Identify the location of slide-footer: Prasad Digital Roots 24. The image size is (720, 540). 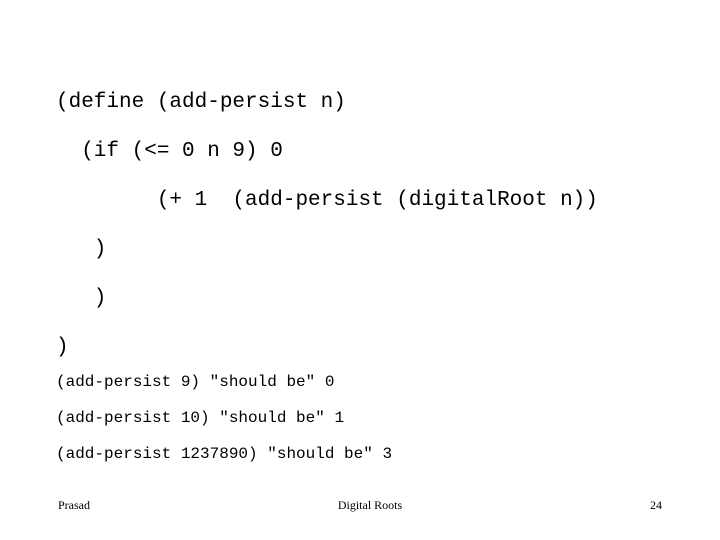
(360, 505).